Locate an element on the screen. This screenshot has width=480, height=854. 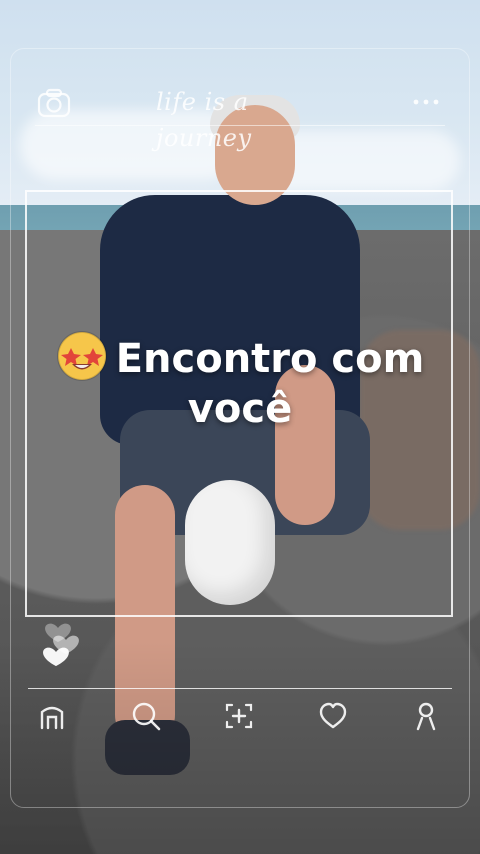
star-struck-emoji-icon is located at coordinates (81, 356).